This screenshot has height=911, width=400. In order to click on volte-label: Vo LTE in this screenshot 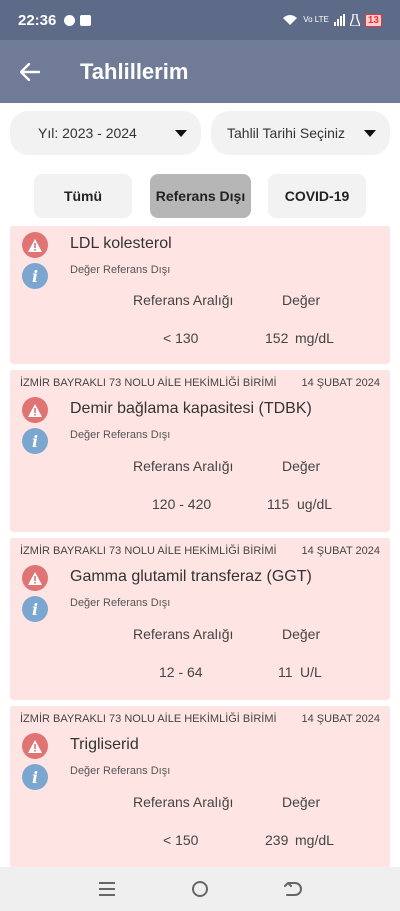, I will do `click(316, 19)`.